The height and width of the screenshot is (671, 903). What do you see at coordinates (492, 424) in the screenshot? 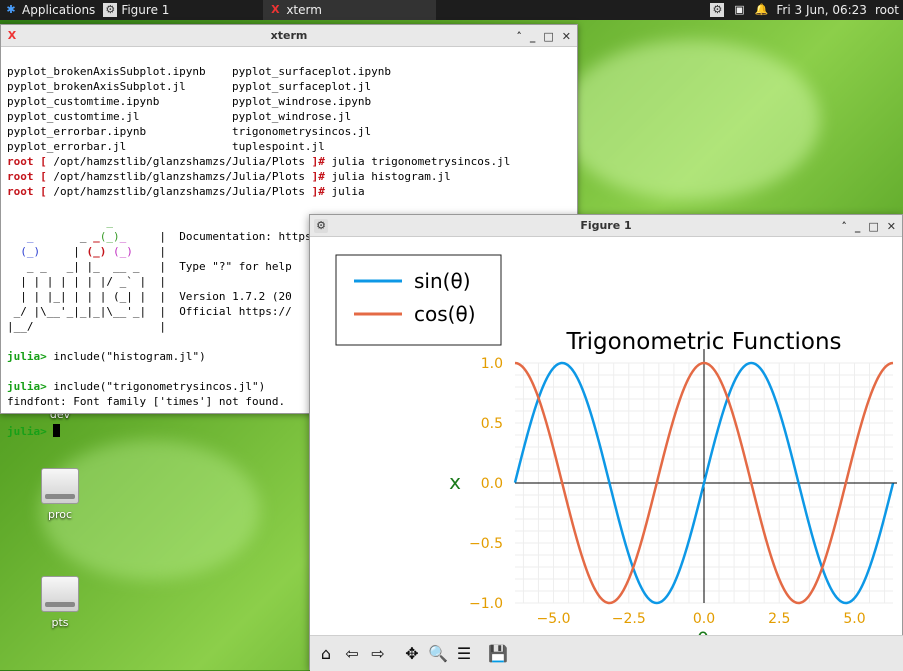
I see `y-tick-label: 0.5` at bounding box center [492, 424].